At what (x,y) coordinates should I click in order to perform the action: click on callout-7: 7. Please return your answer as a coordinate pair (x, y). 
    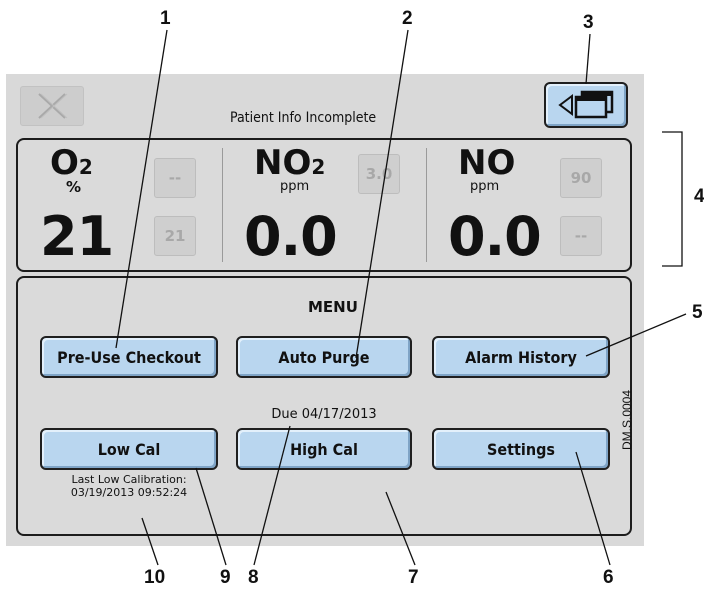
    Looking at the image, I should click on (413, 577).